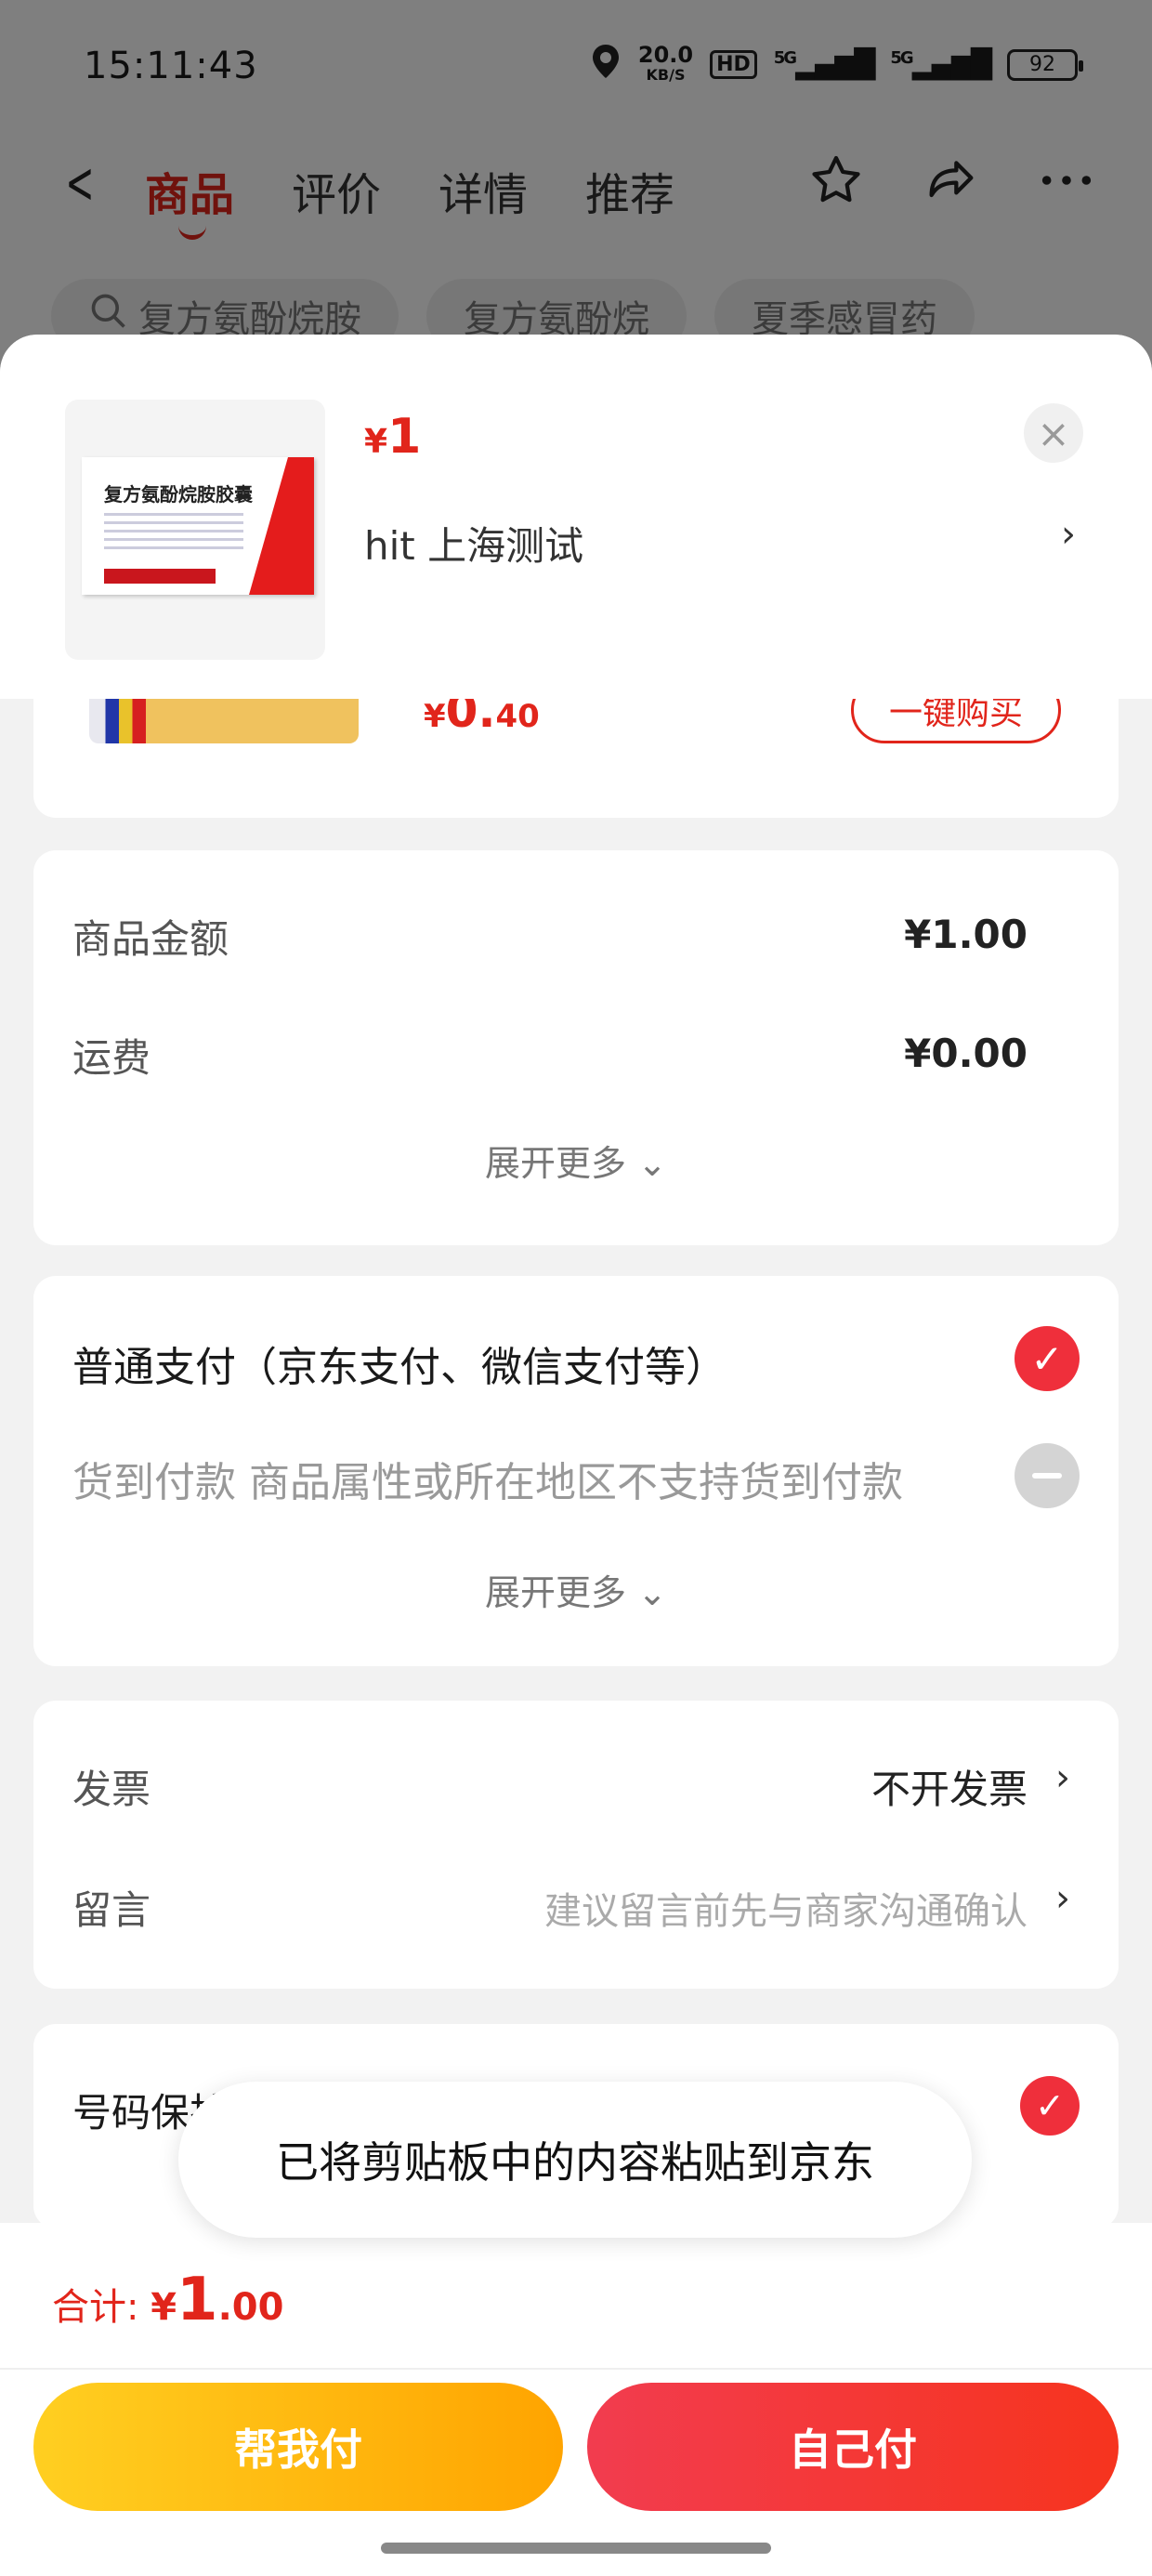 The width and height of the screenshot is (1152, 2576). Describe the element at coordinates (250, 2307) in the screenshot. I see `total-dec: .00` at that location.